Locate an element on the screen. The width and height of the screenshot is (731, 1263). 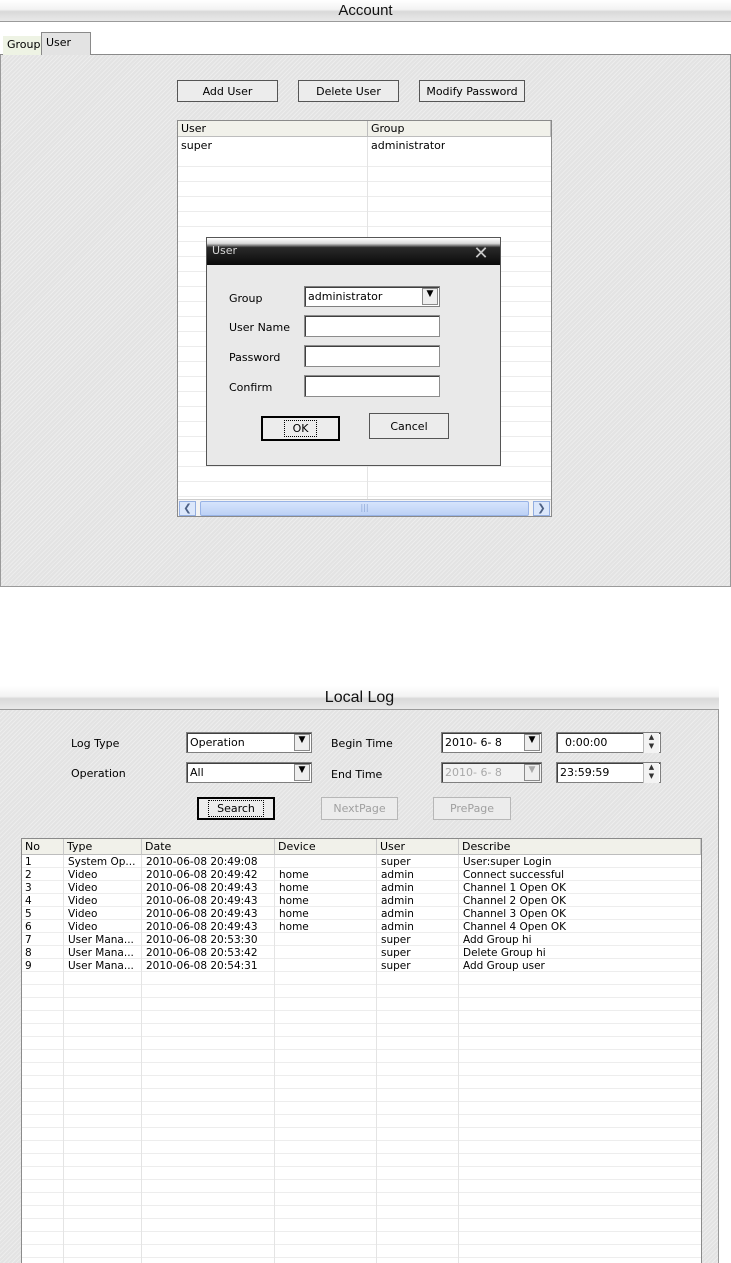
cell-date: 2010-06-08 20:49:08 is located at coordinates (202, 862).